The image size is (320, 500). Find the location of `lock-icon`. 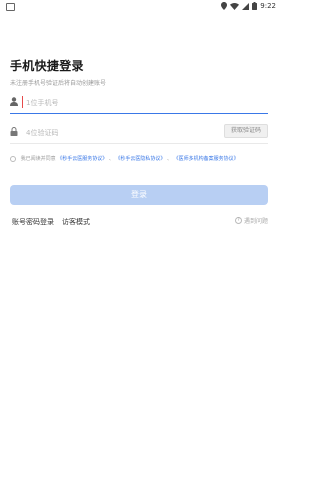

lock-icon is located at coordinates (14, 131).